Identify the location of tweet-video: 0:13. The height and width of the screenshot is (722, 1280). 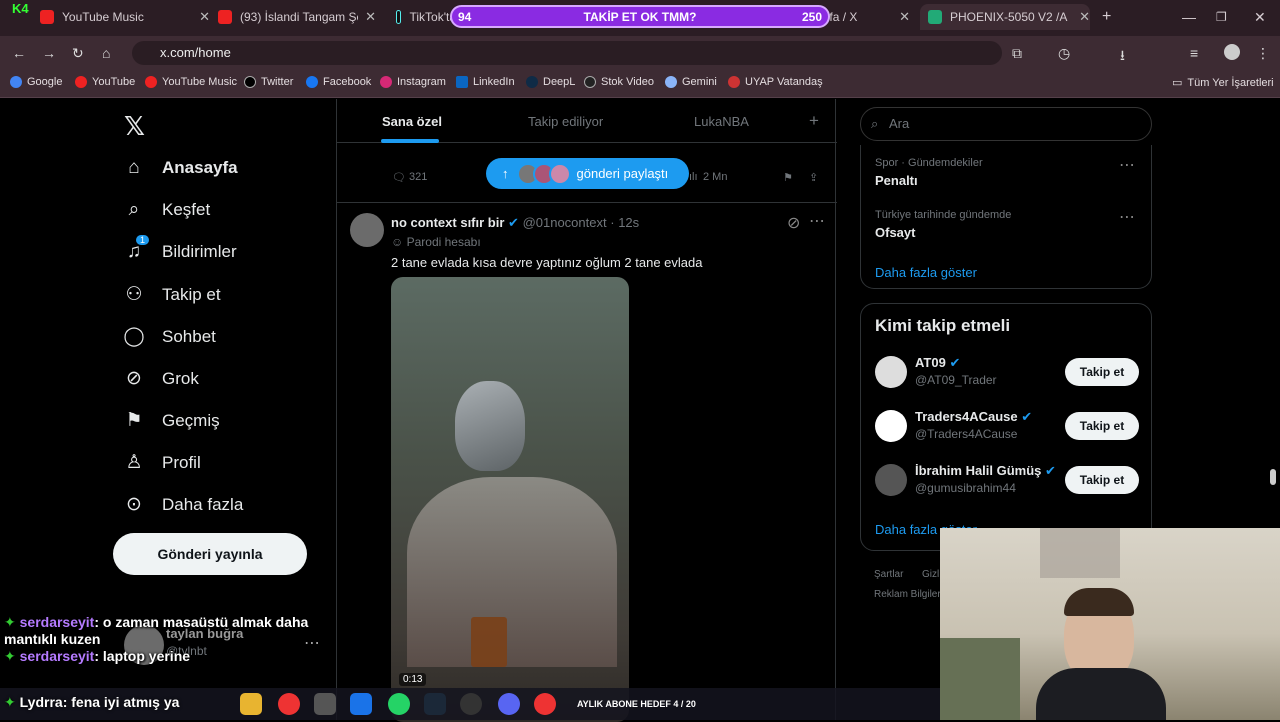
(510, 499).